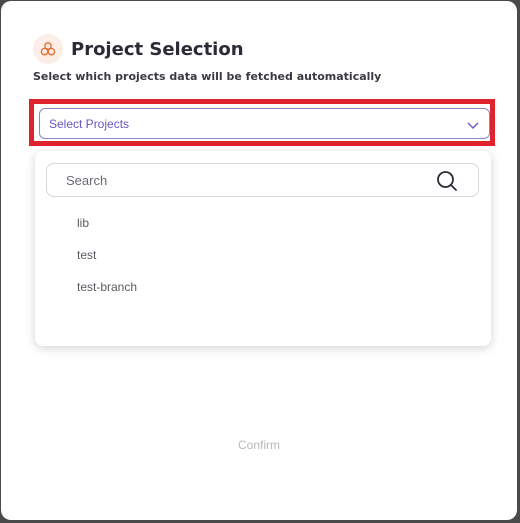 This screenshot has height=523, width=520. I want to click on project-option-lib: lib, so click(83, 223).